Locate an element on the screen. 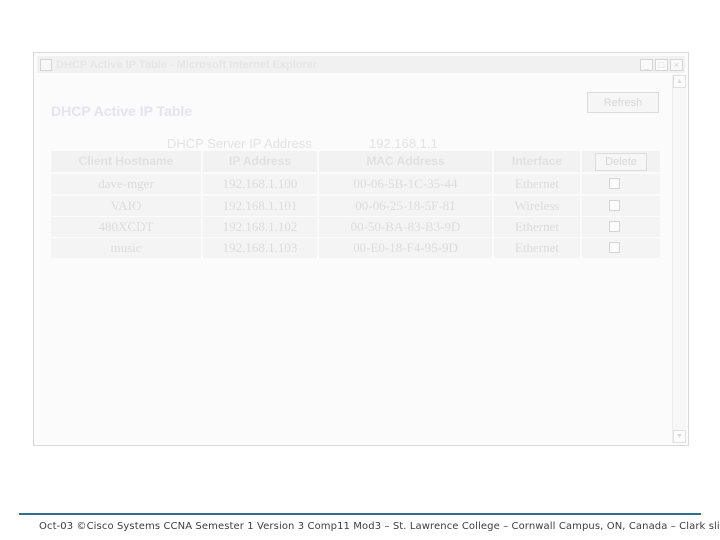 Image resolution: width=720 pixels, height=540 pixels. maximize-button: □ is located at coordinates (661, 64).